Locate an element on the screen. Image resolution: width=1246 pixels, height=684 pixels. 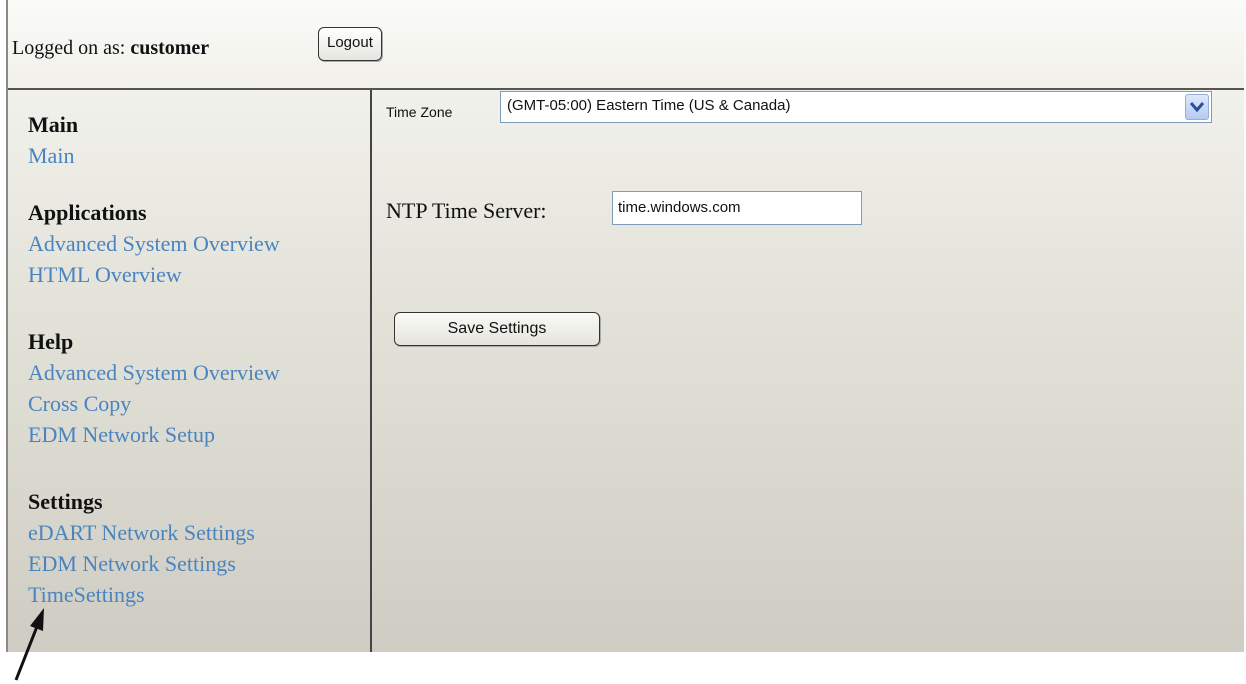
logged-prefix: Logged on as: is located at coordinates (71, 48).